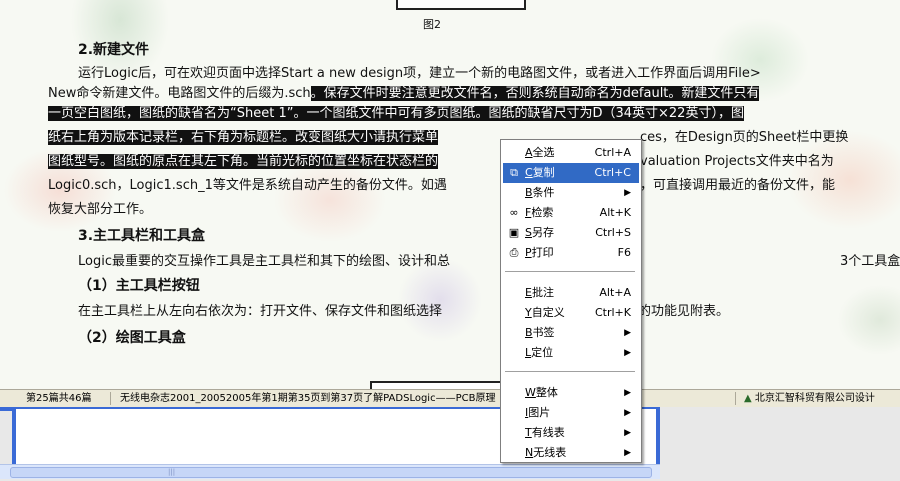 The image size is (900, 481). What do you see at coordinates (114, 50) in the screenshot?
I see `section-heading: 2.新建文件` at bounding box center [114, 50].